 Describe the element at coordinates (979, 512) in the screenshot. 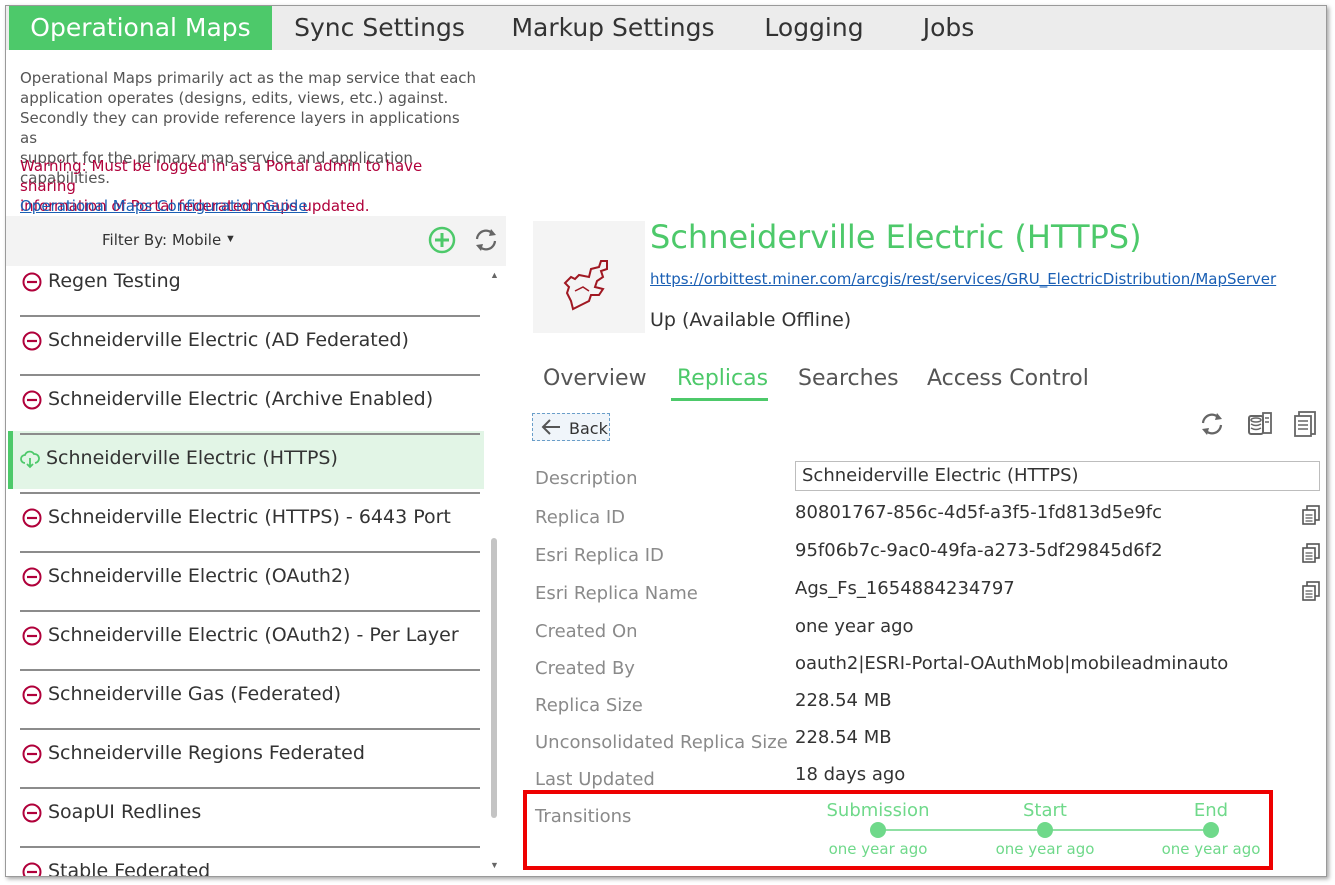

I see `field-value: 80801767-856c-4d5f-a3f5-1fd813d5e9fc` at that location.